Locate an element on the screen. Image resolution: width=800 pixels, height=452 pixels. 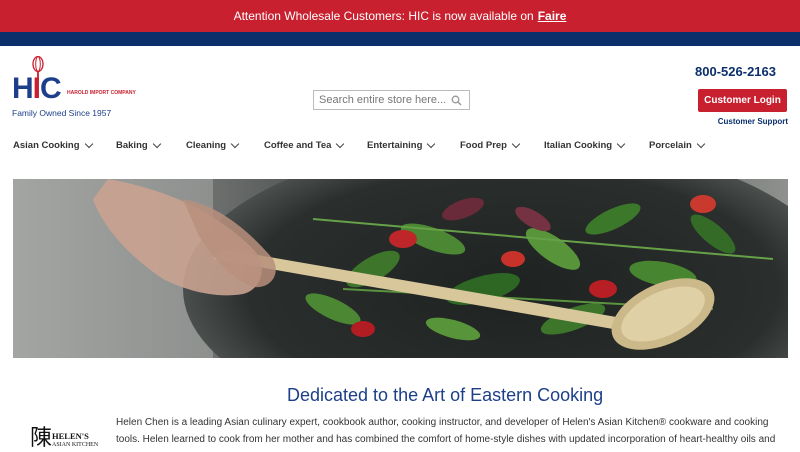
phone-number: 800-526-2163 is located at coordinates (735, 71).